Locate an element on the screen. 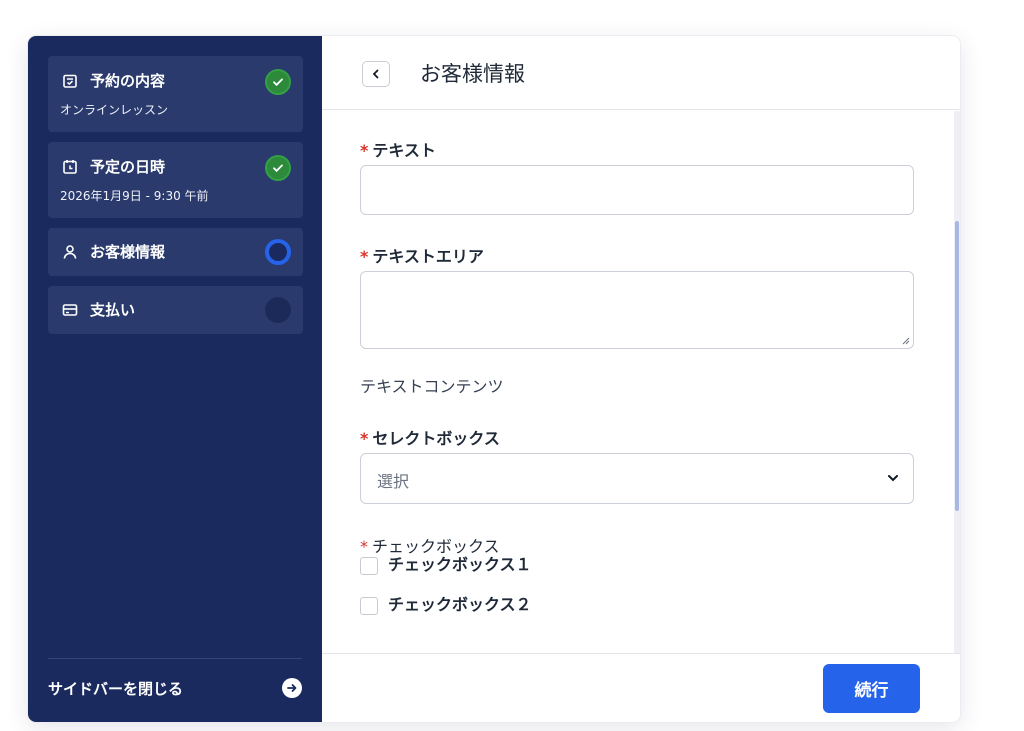 The height and width of the screenshot is (731, 1024). credit-card-icon is located at coordinates (70, 309).